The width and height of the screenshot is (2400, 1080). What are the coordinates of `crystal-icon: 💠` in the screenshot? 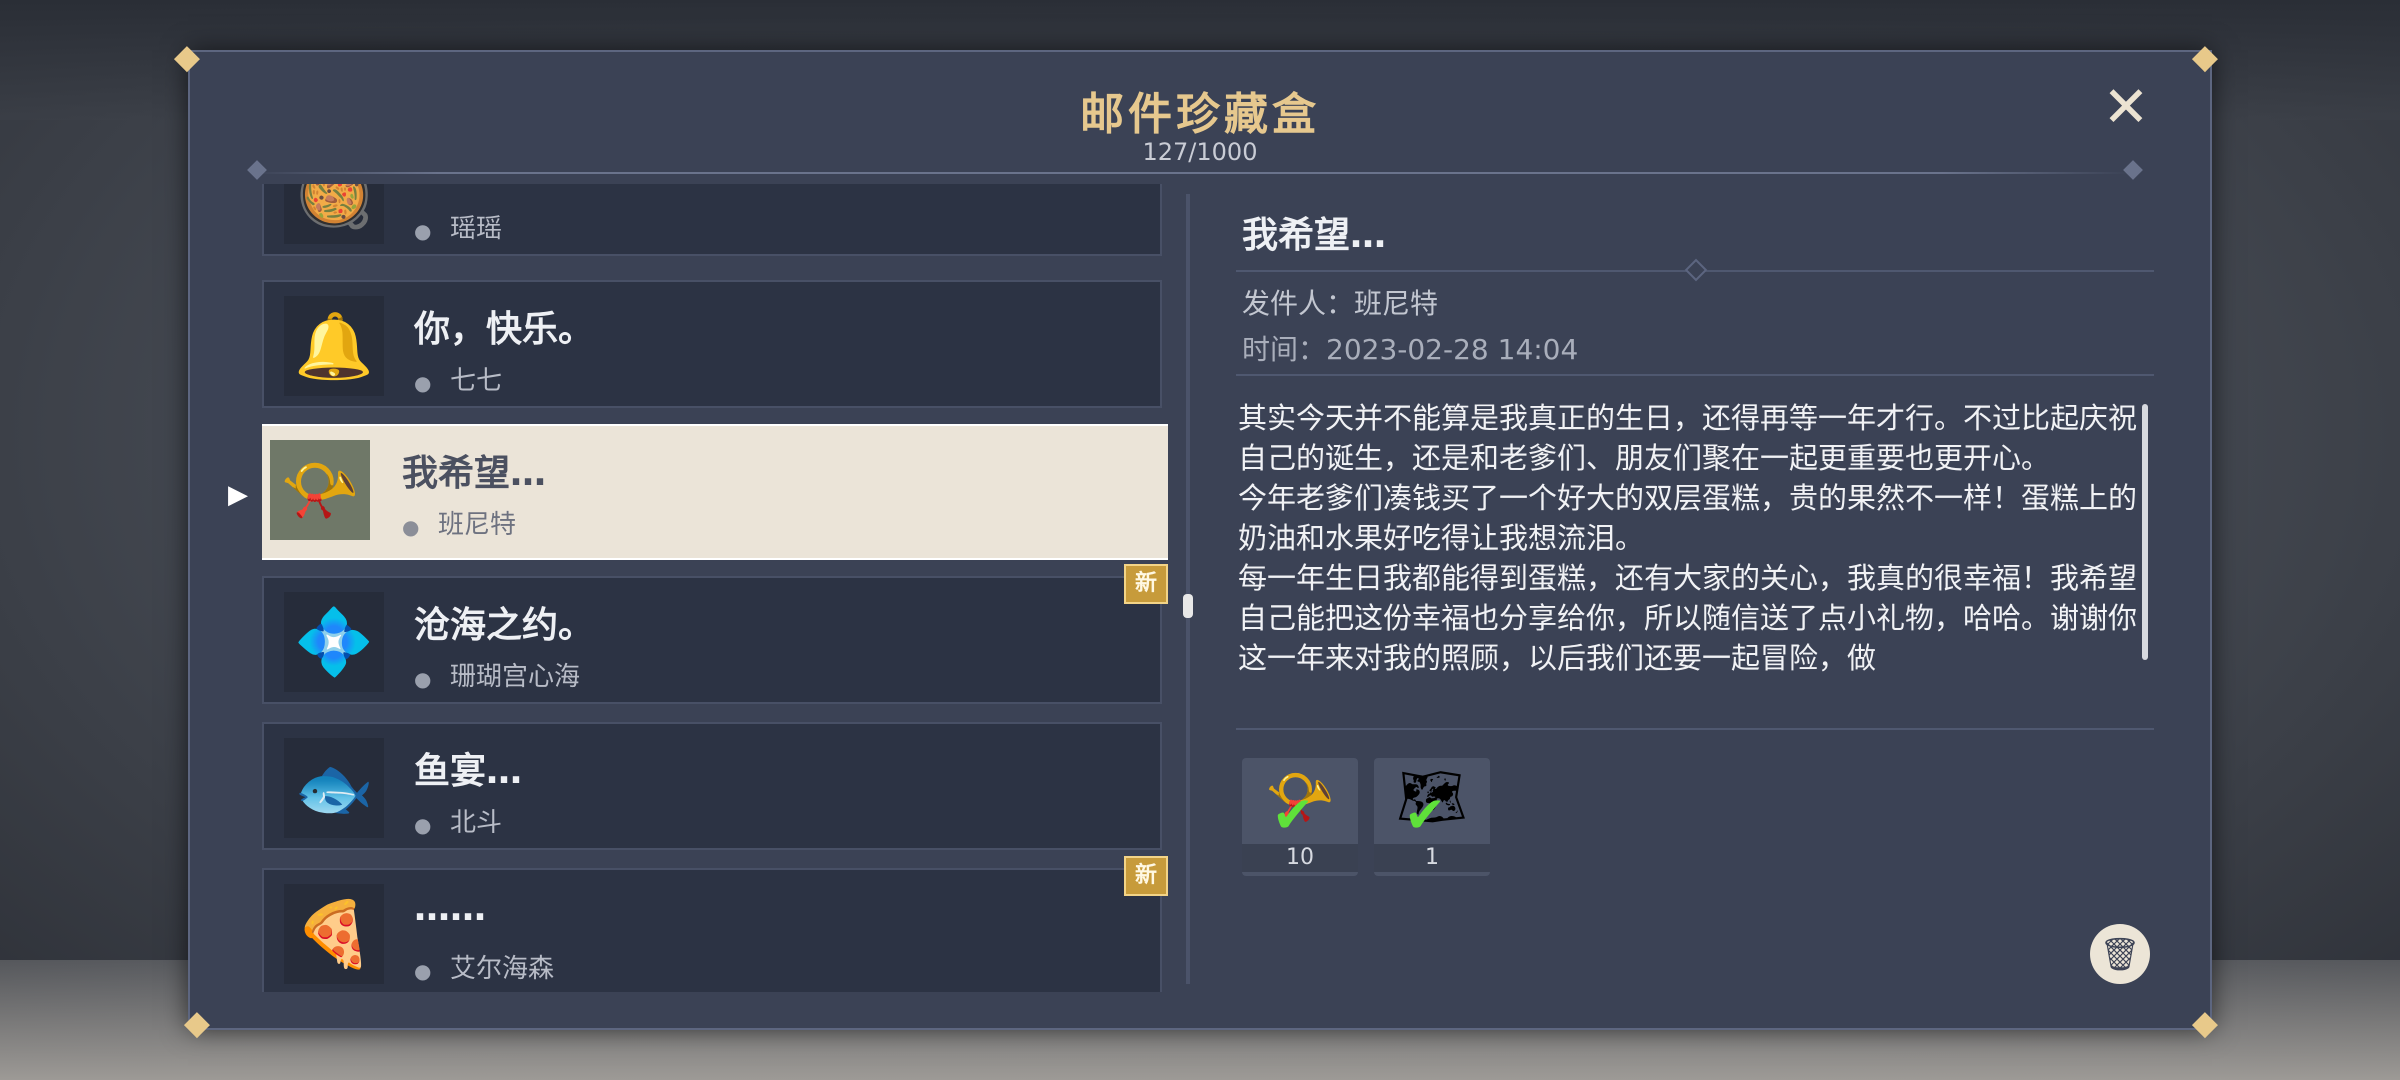 It's located at (334, 642).